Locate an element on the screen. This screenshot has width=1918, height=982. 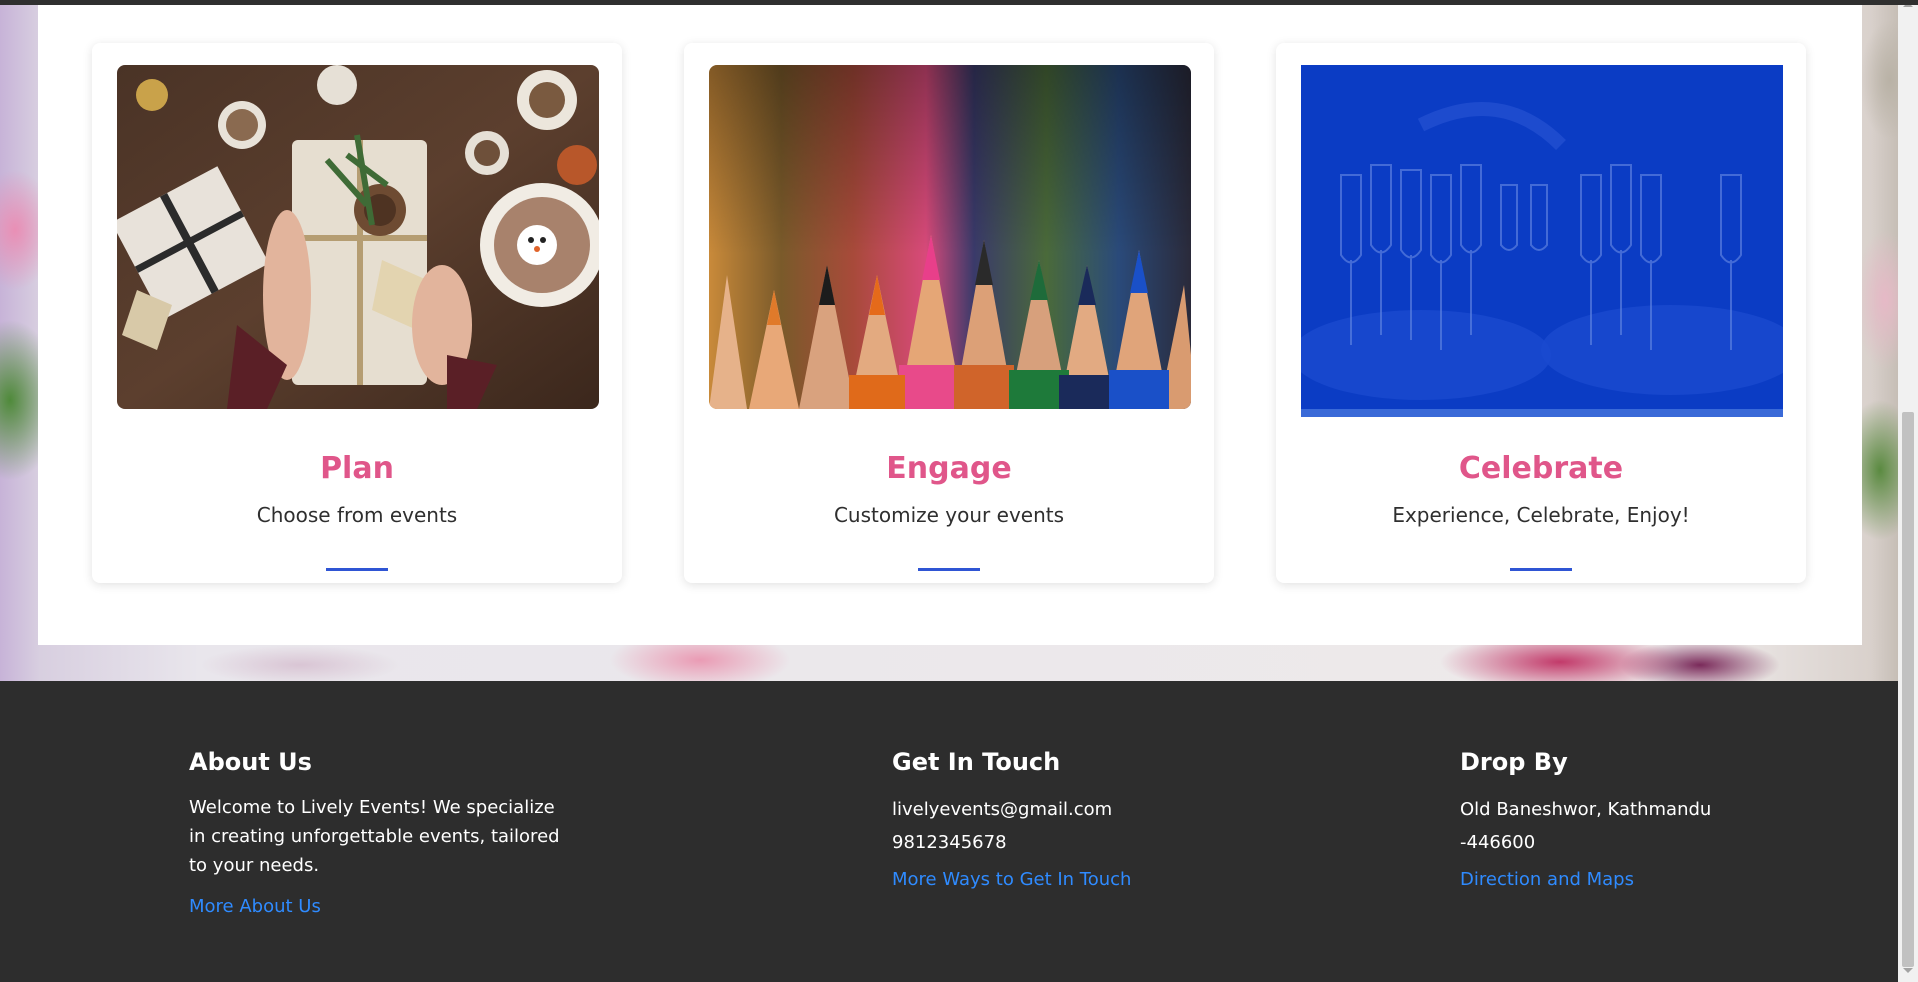
card-title: Plan is located at coordinates (357, 468).